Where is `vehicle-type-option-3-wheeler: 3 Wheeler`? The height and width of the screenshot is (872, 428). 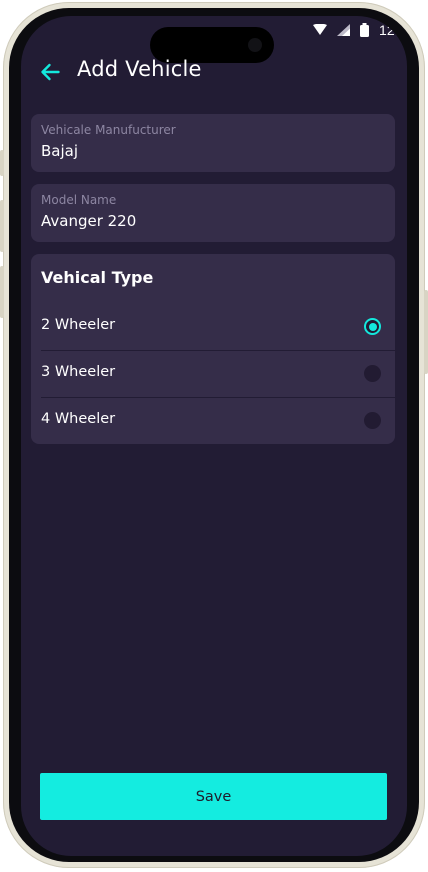
vehicle-type-option-3-wheeler: 3 Wheeler is located at coordinates (213, 373).